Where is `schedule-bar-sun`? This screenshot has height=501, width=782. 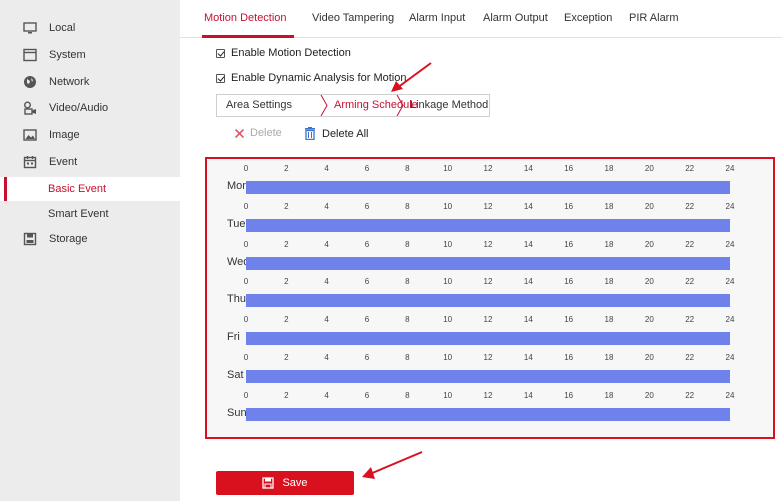
schedule-bar-sun is located at coordinates (488, 414).